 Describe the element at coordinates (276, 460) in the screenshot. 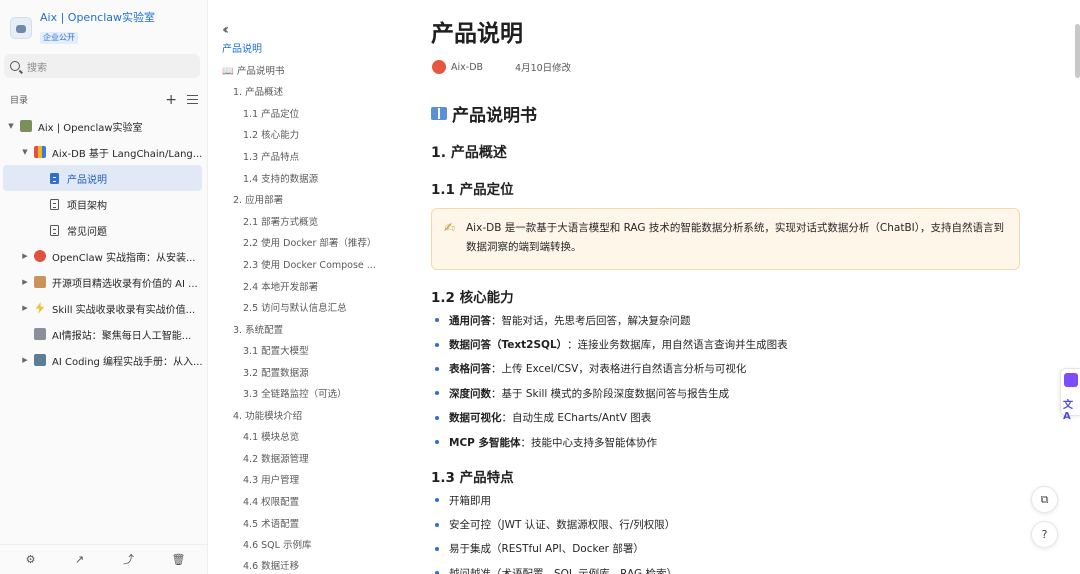

I see `outline-item: 4.2 数据源管理` at that location.